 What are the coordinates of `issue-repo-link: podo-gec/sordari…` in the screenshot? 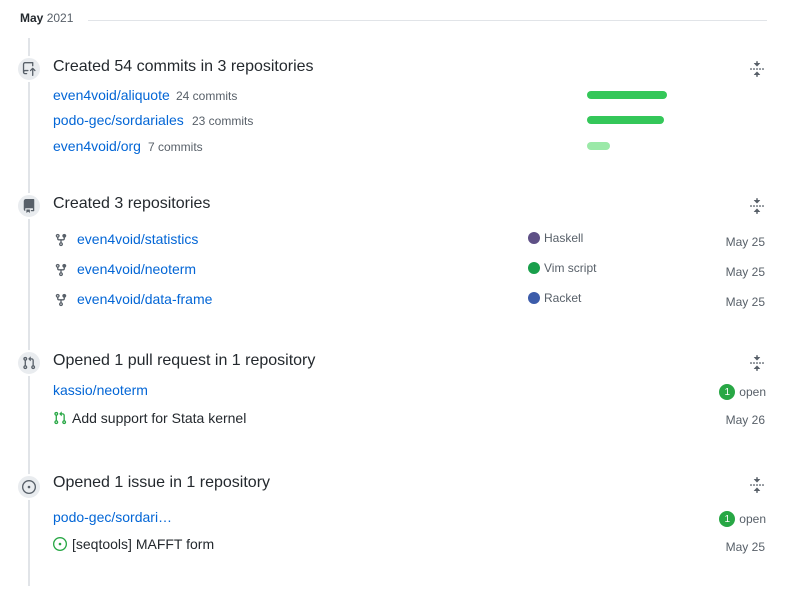 It's located at (112, 517).